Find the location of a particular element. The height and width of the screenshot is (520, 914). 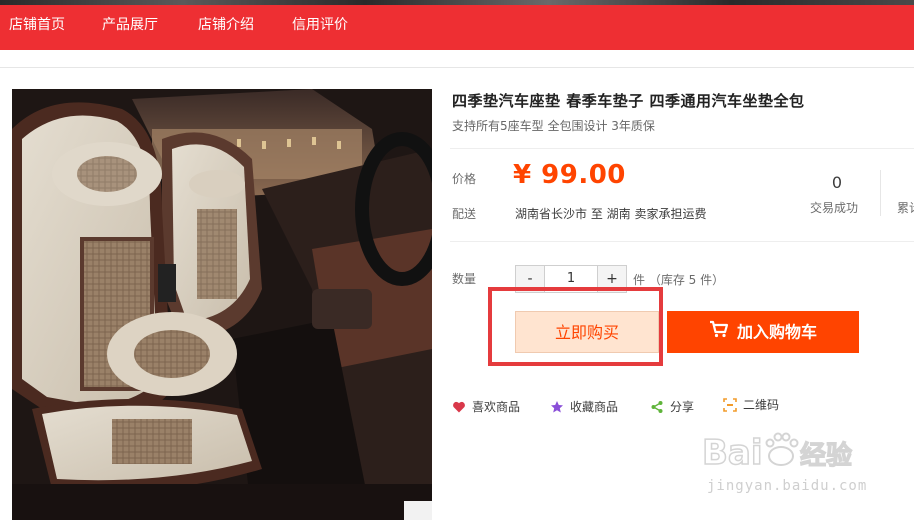

shop-nav-bar: 店铺首页 产品展厅 店铺介绍 信用评价 is located at coordinates (457, 25).